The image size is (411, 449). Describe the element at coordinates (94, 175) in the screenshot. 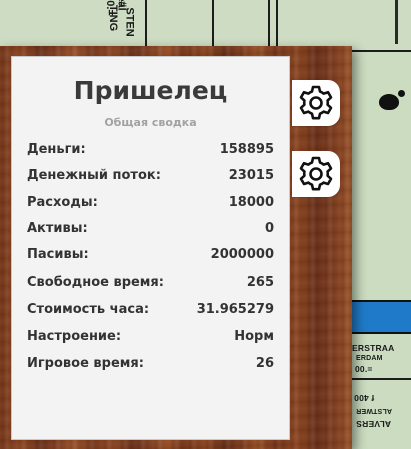

I see `stat-label: Денежный поток:` at that location.